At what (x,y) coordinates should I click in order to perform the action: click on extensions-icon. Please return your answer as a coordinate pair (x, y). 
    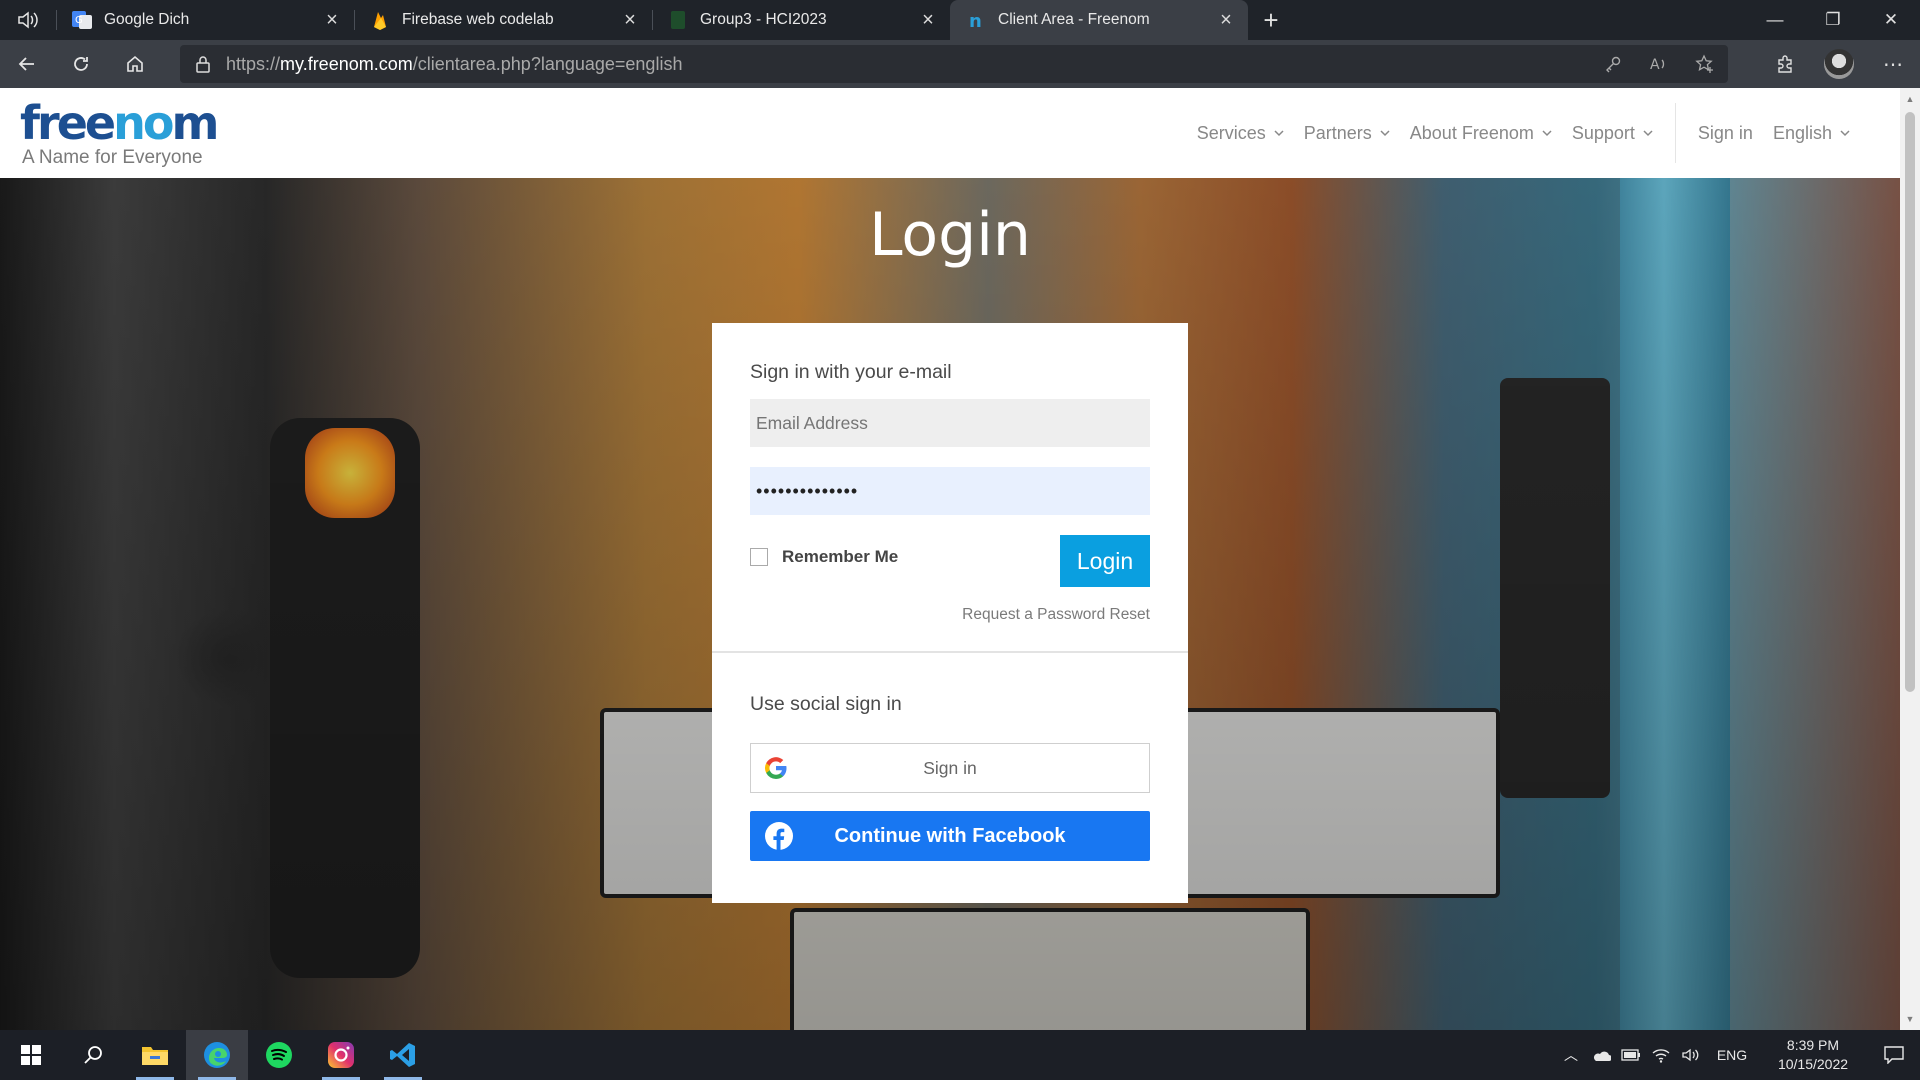
    Looking at the image, I should click on (1785, 64).